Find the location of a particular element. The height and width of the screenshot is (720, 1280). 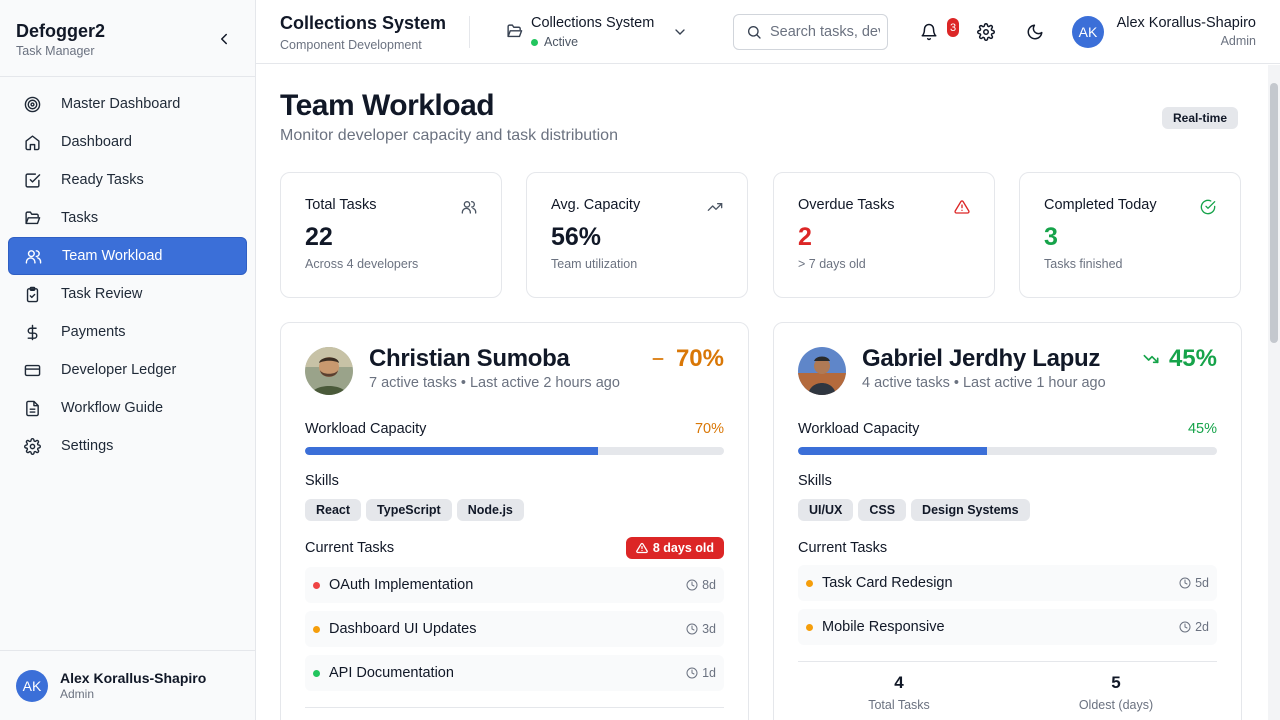

sidebar-user-role: Admin is located at coordinates (77, 694).